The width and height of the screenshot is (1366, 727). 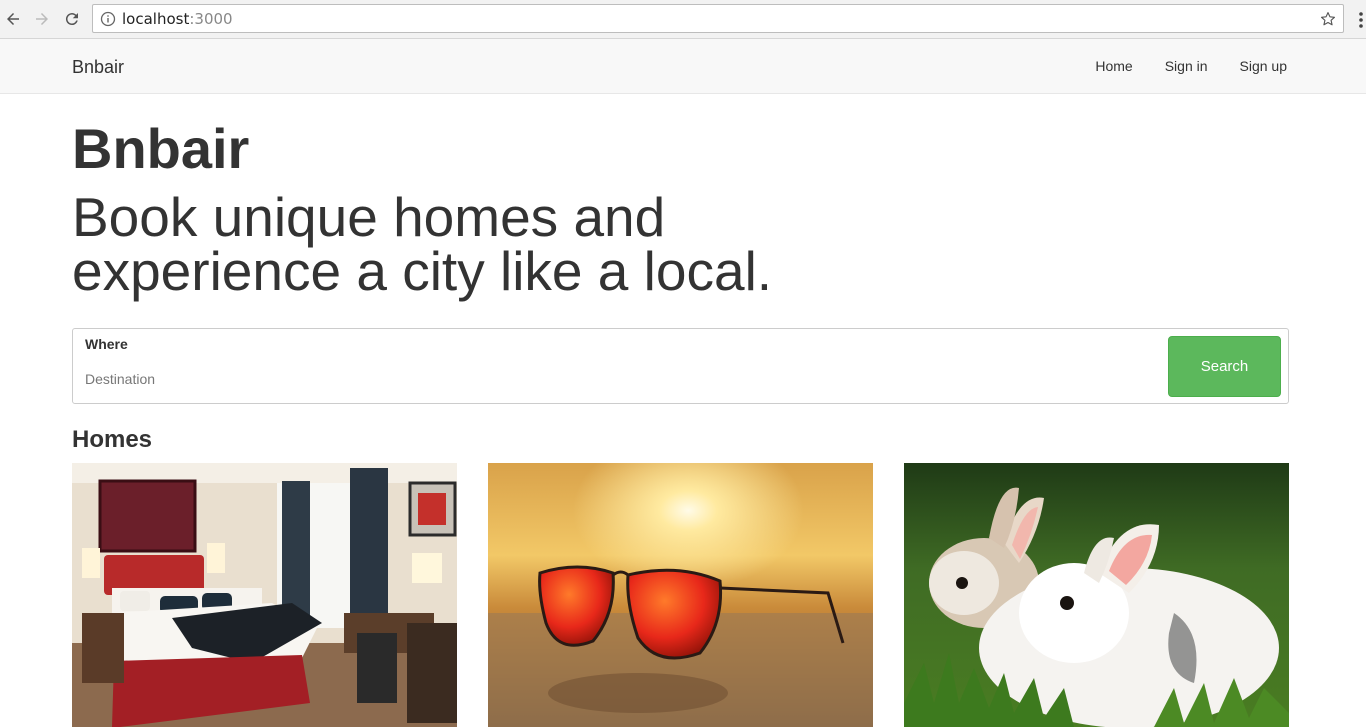 What do you see at coordinates (13, 19) in the screenshot?
I see `back-icon` at bounding box center [13, 19].